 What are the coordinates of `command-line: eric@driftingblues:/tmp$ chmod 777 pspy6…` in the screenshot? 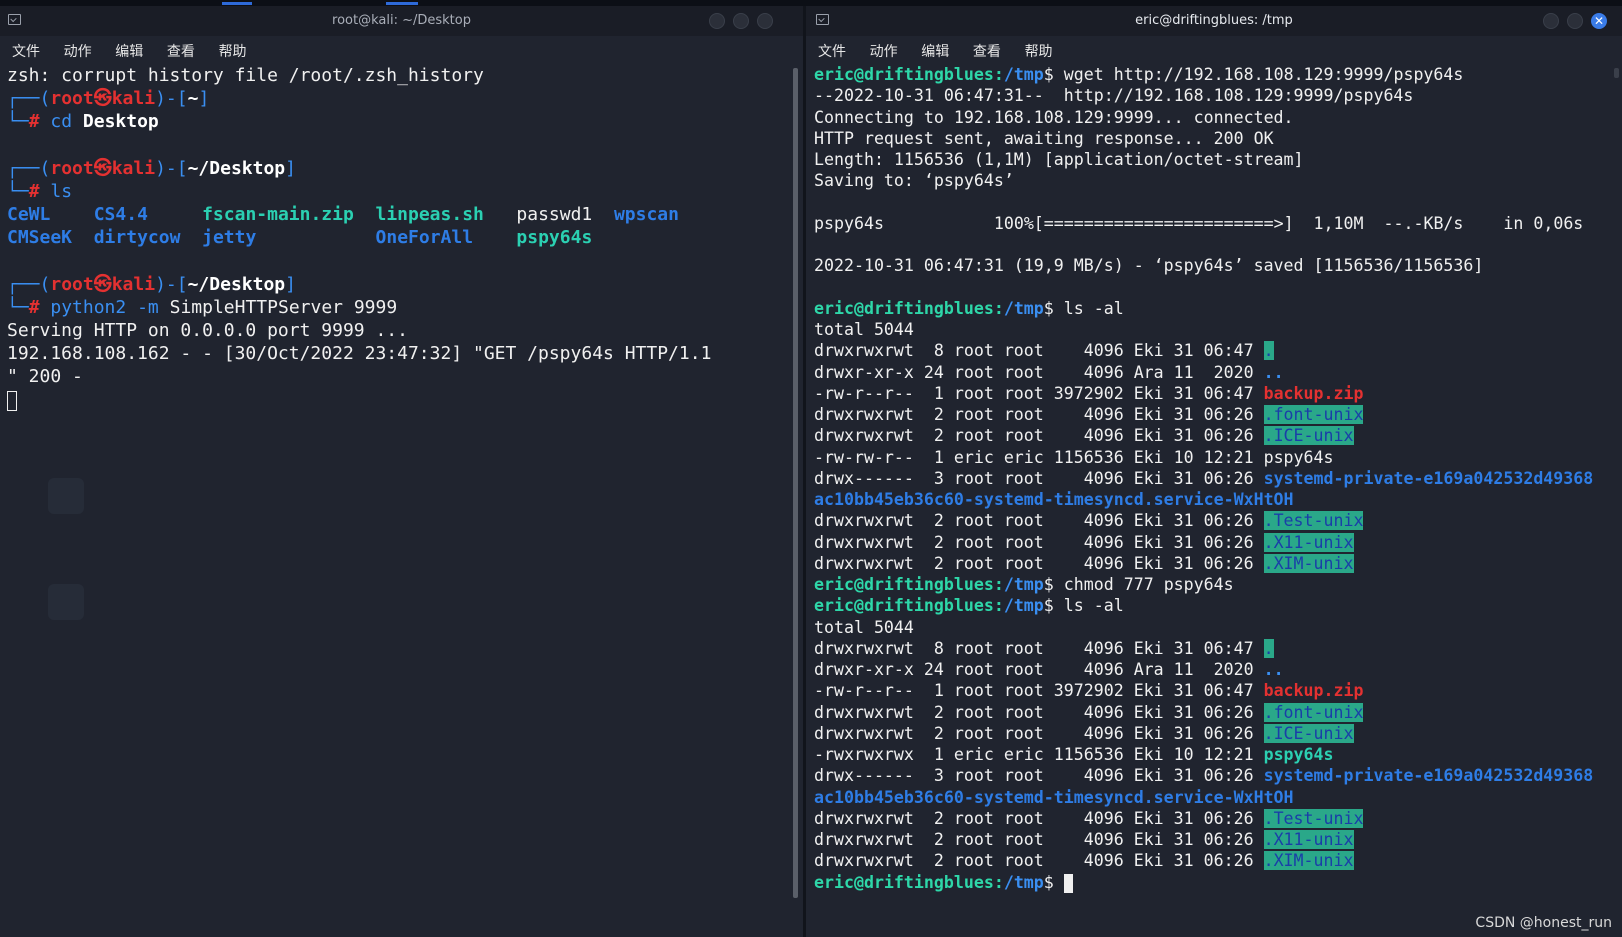 It's located at (1024, 584).